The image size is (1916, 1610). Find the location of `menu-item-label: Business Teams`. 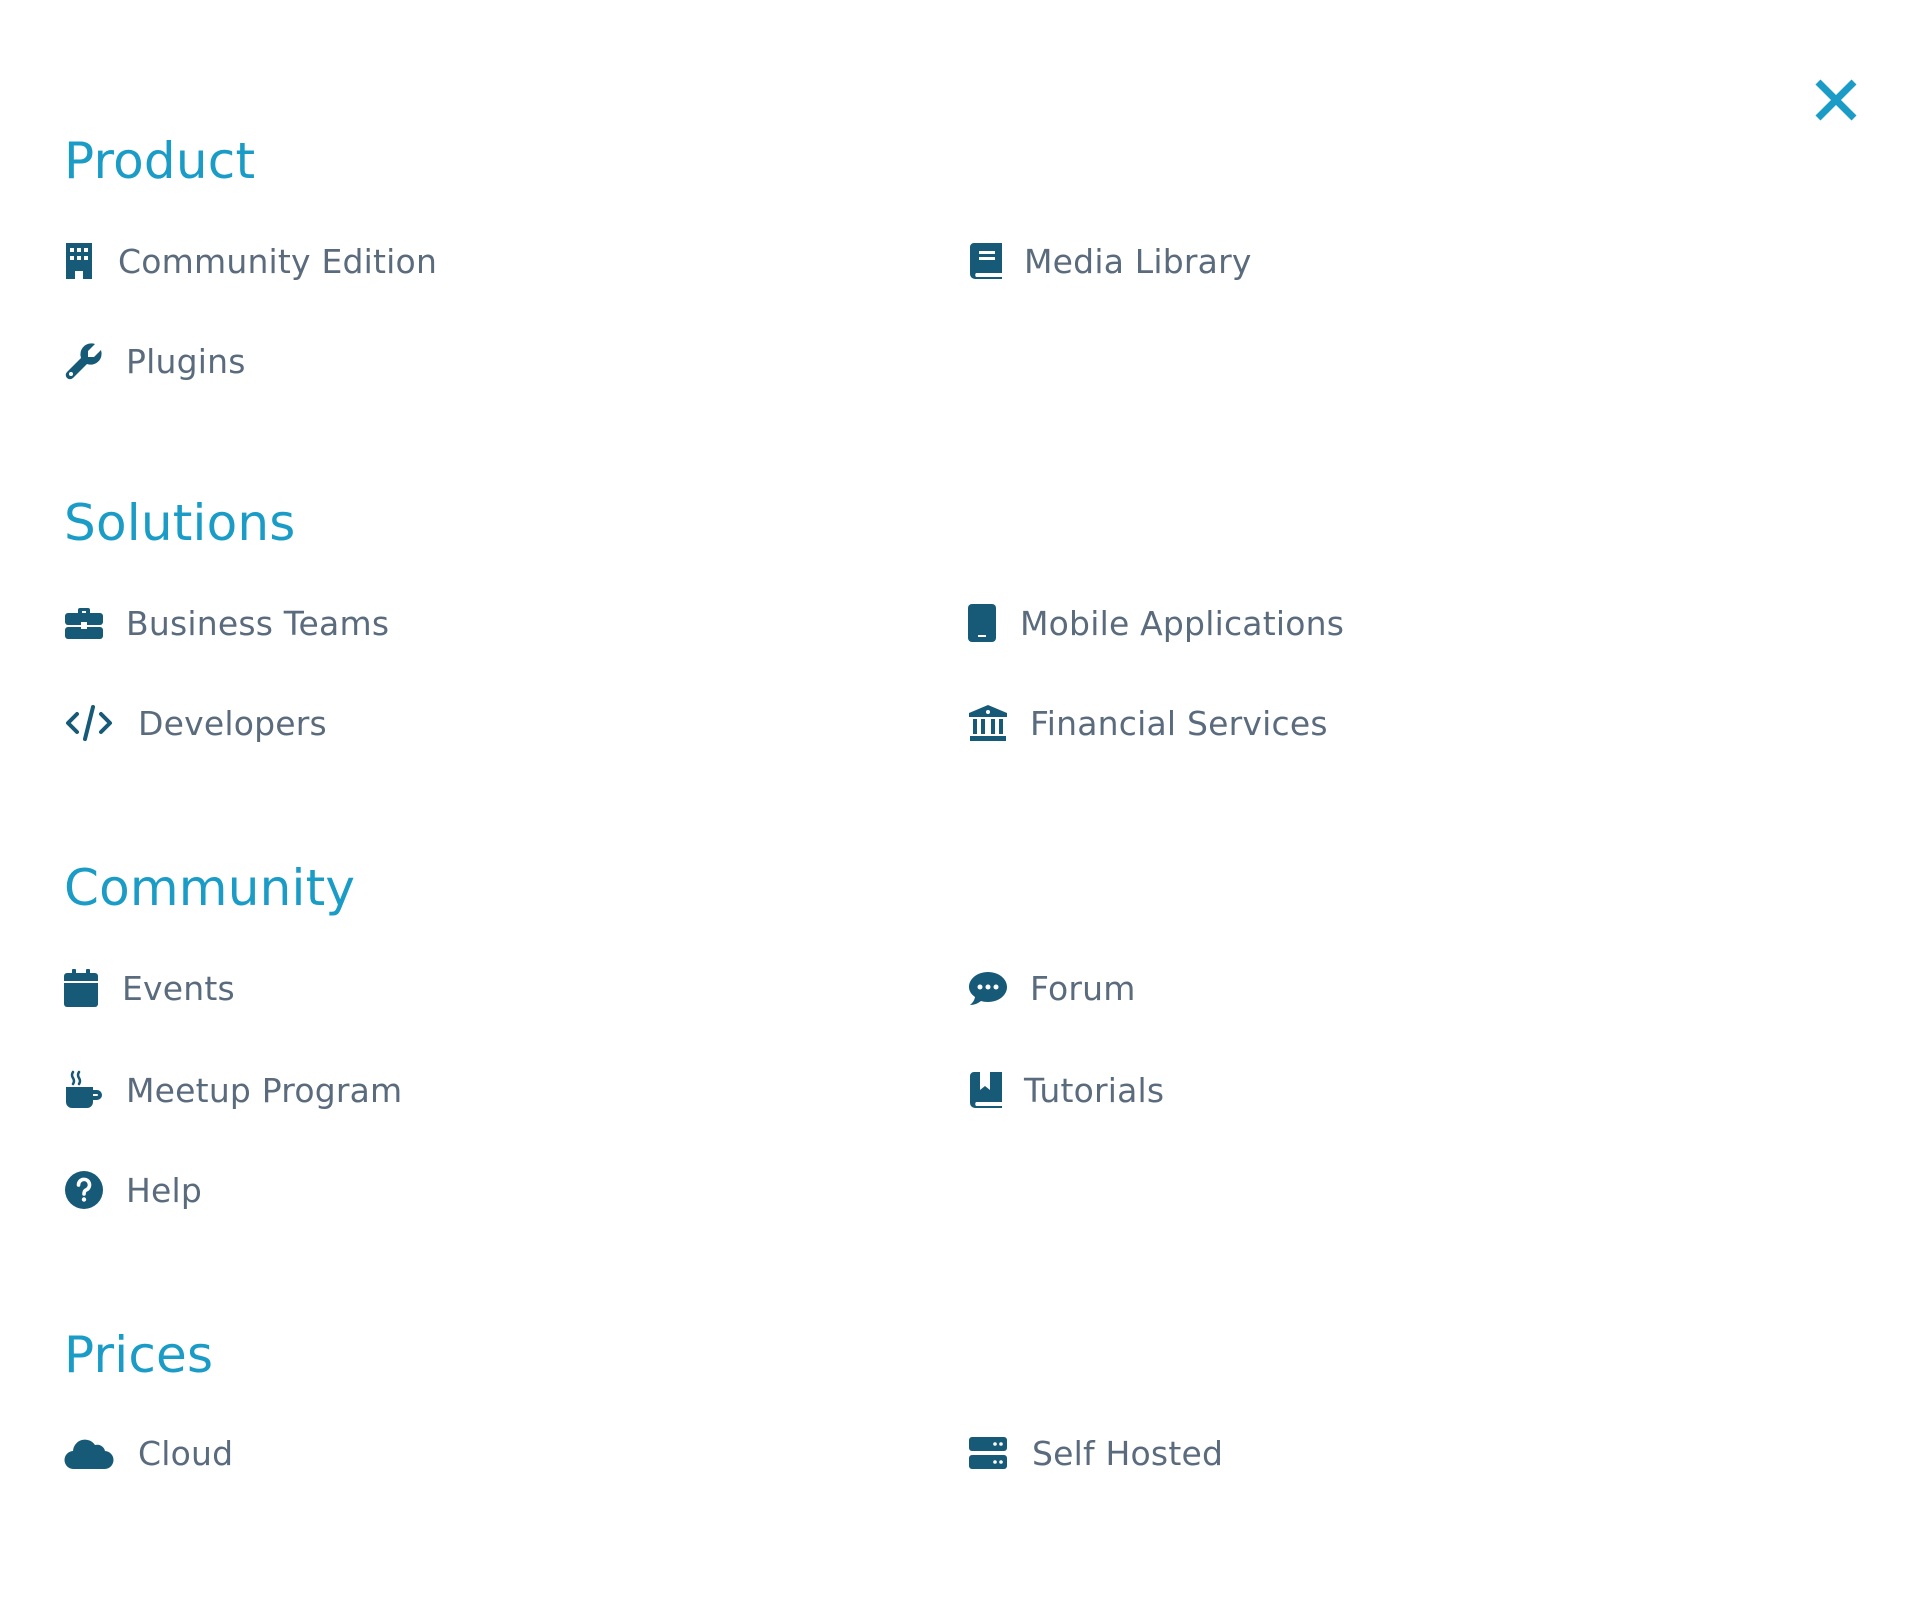

menu-item-label: Business Teams is located at coordinates (258, 623).